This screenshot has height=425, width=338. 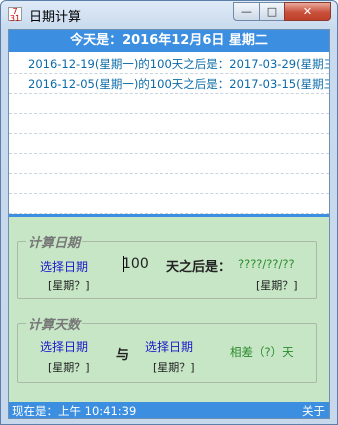 I want to click on calendar-app-icon: 7 31, so click(x=15, y=15).